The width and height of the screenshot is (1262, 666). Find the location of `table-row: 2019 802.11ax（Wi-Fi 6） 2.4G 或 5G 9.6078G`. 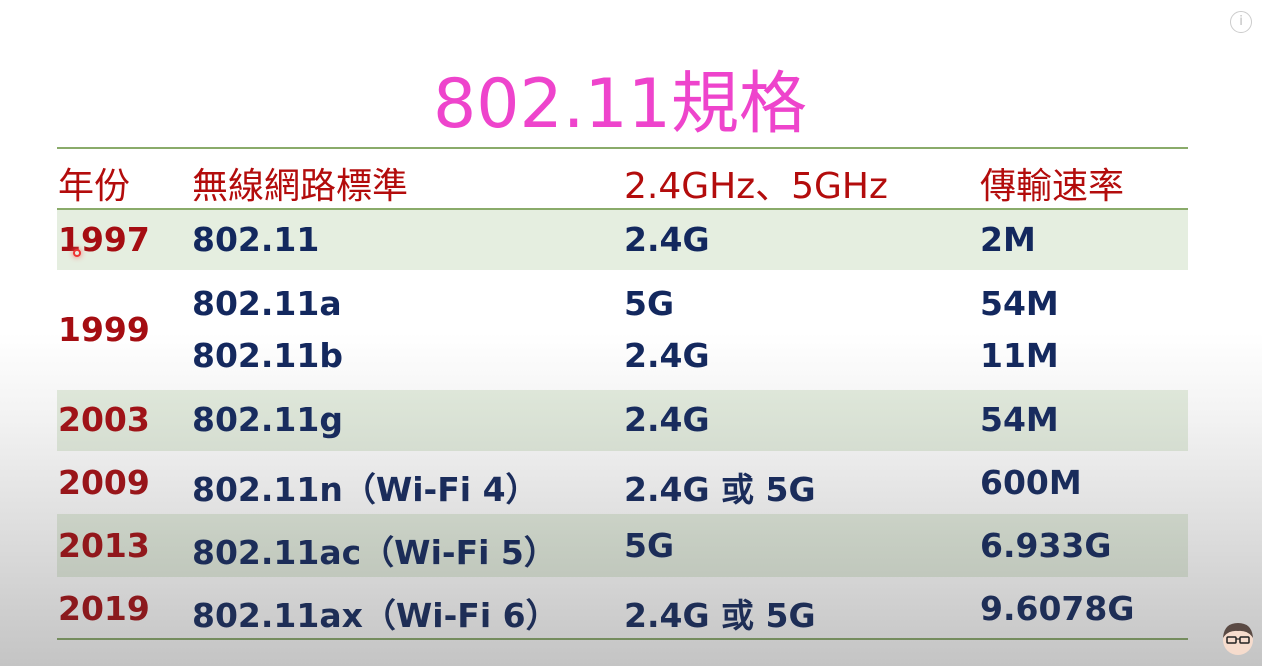

table-row: 2019 802.11ax（Wi-Fi 6） 2.4G 或 5G 9.6078G is located at coordinates (622, 608).